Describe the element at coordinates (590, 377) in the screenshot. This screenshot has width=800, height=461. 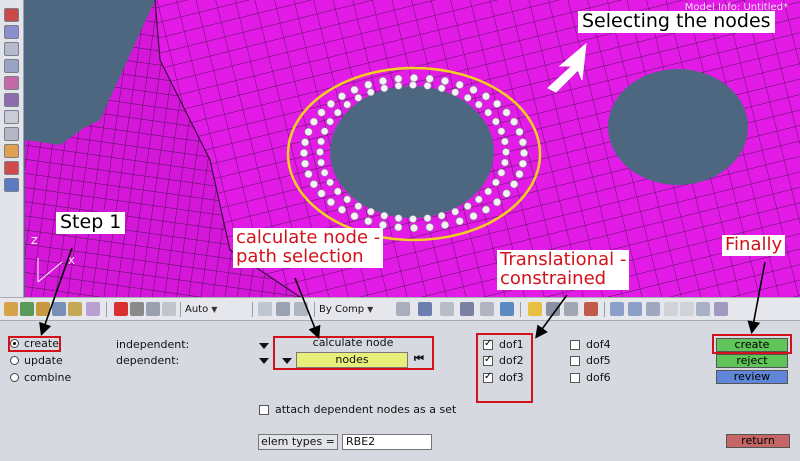
I see `checkbox-dof6: dof6` at that location.